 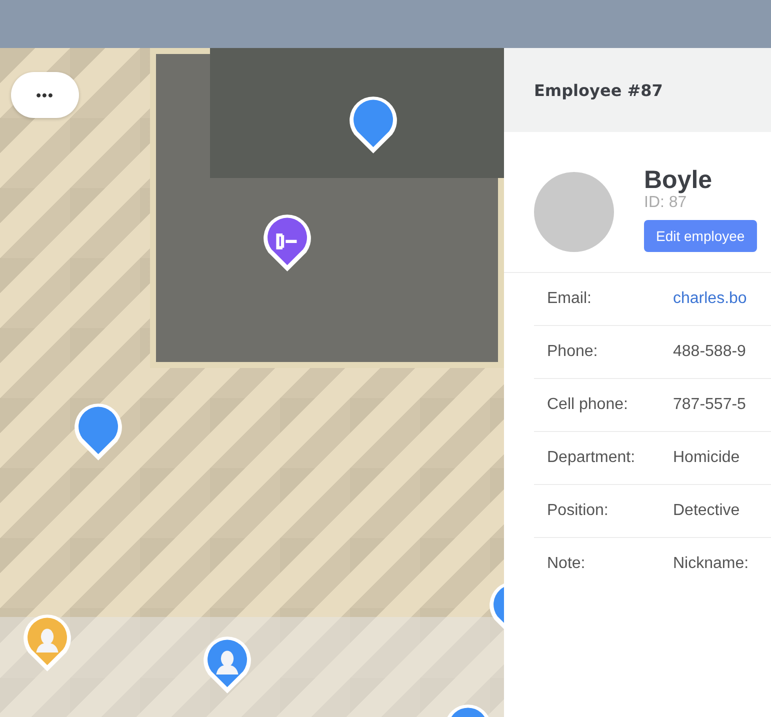 I want to click on employee-id: ID: 87, so click(x=665, y=203).